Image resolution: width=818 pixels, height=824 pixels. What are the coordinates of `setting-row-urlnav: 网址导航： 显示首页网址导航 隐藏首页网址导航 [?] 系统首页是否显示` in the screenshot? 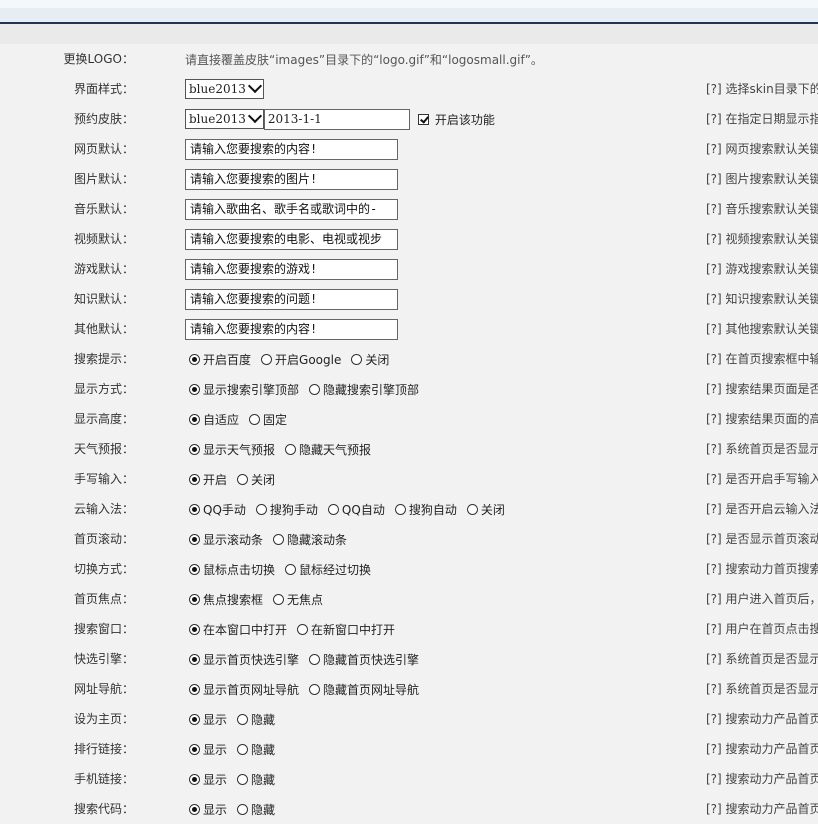 It's located at (409, 689).